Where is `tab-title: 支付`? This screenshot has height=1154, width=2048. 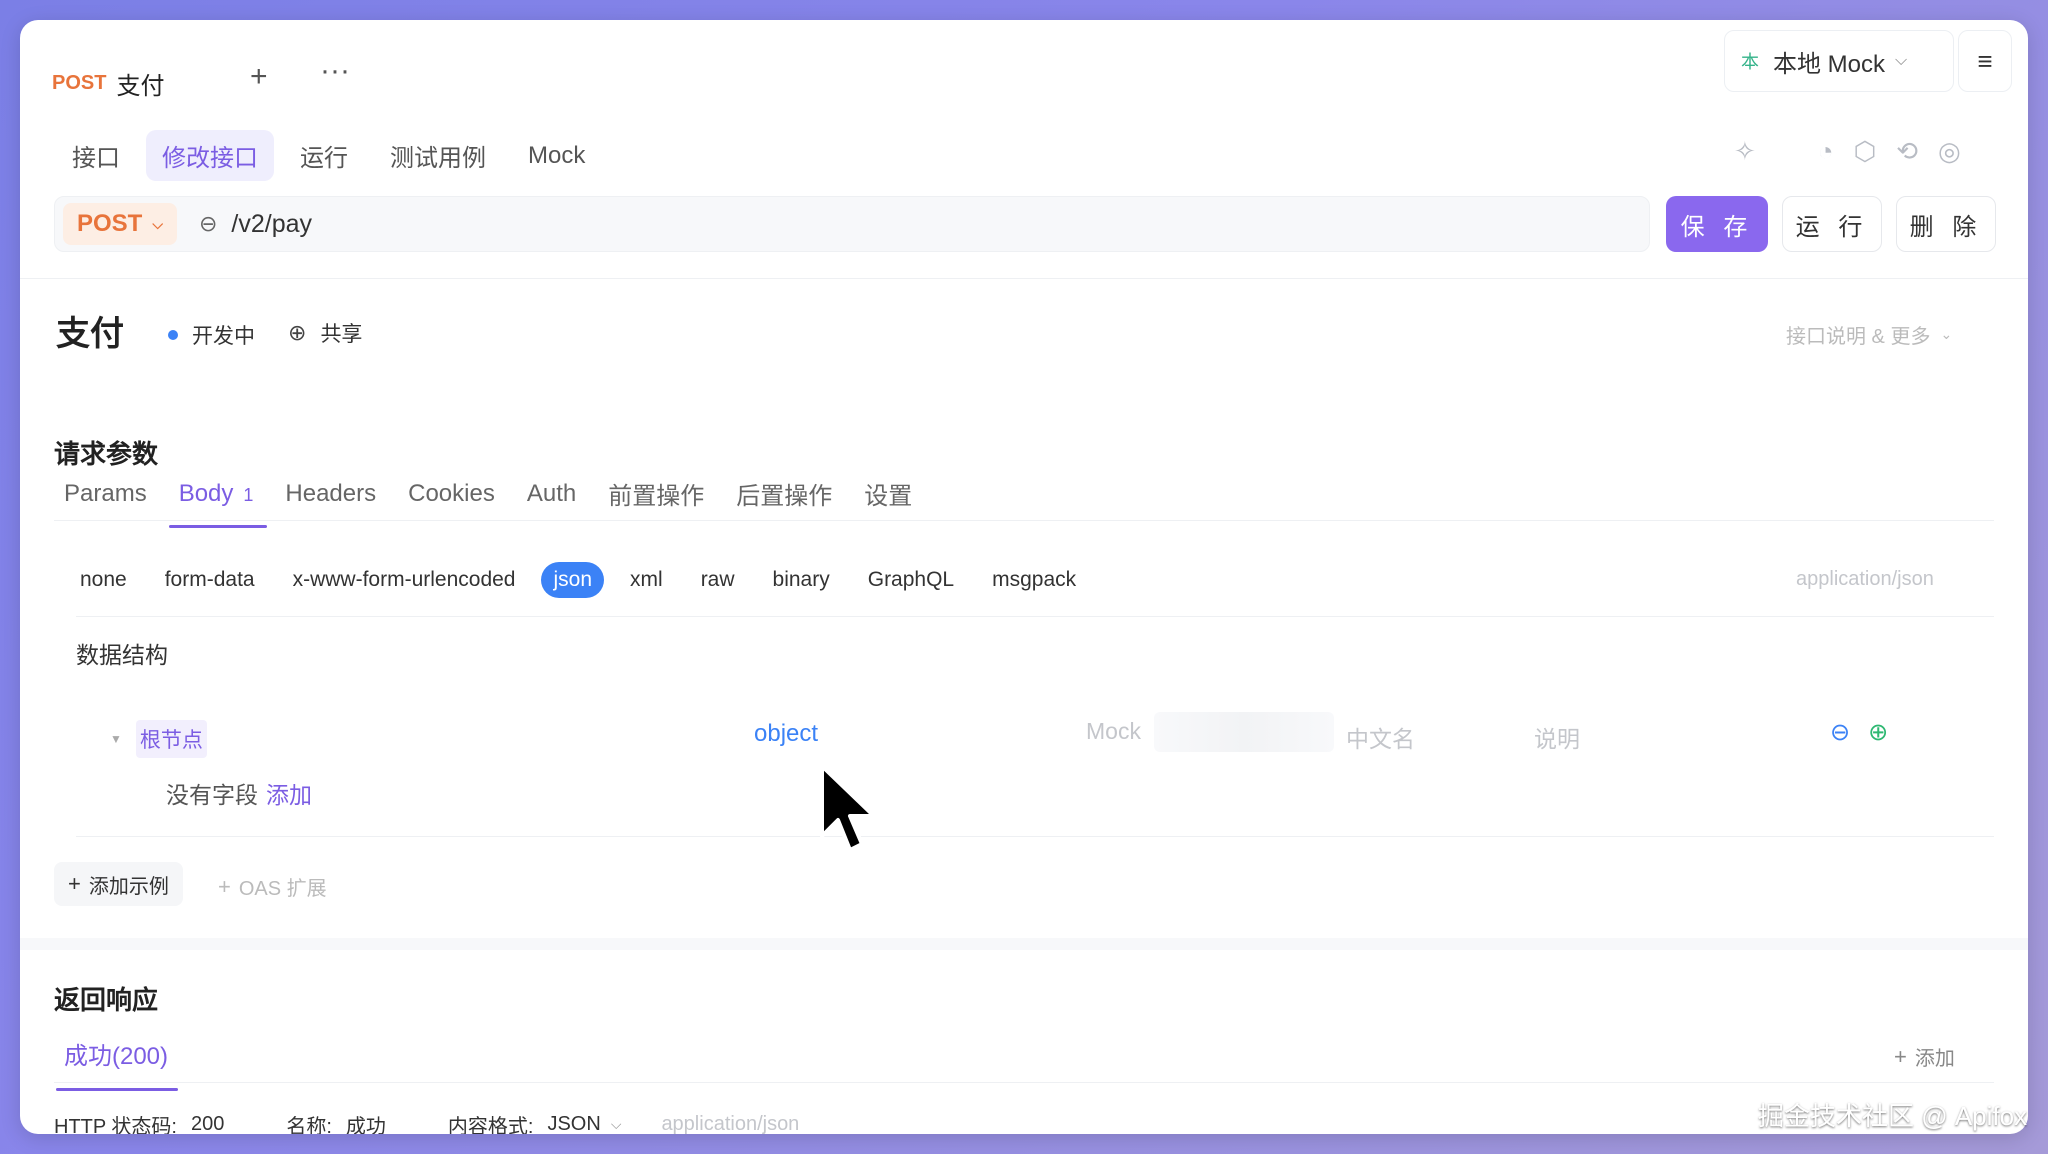
tab-title: 支付 is located at coordinates (140, 86).